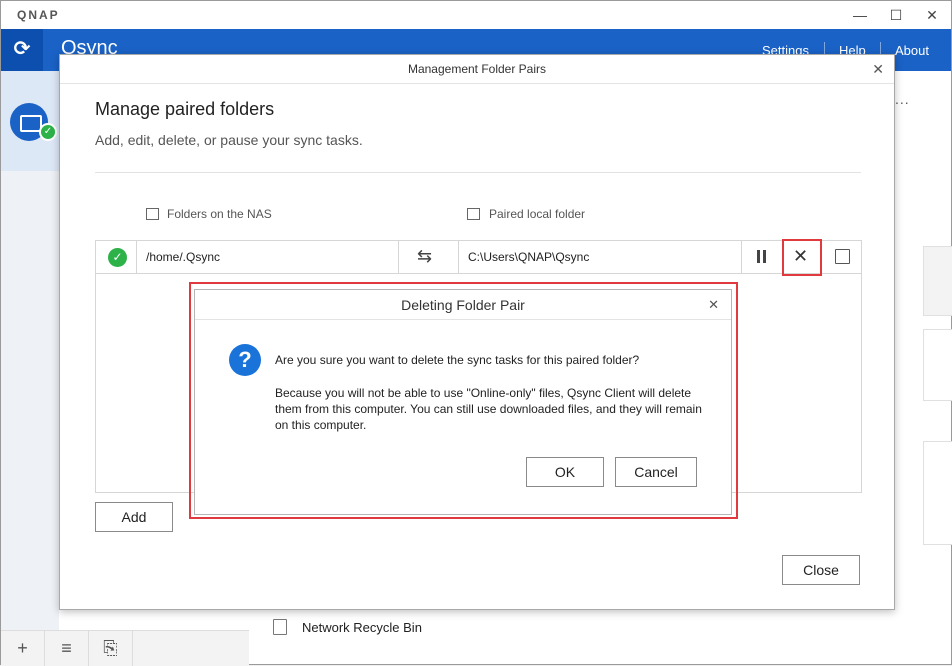 This screenshot has width=952, height=666. Describe the element at coordinates (183, 257) in the screenshot. I see `nas-path: /home/.Qsync` at that location.